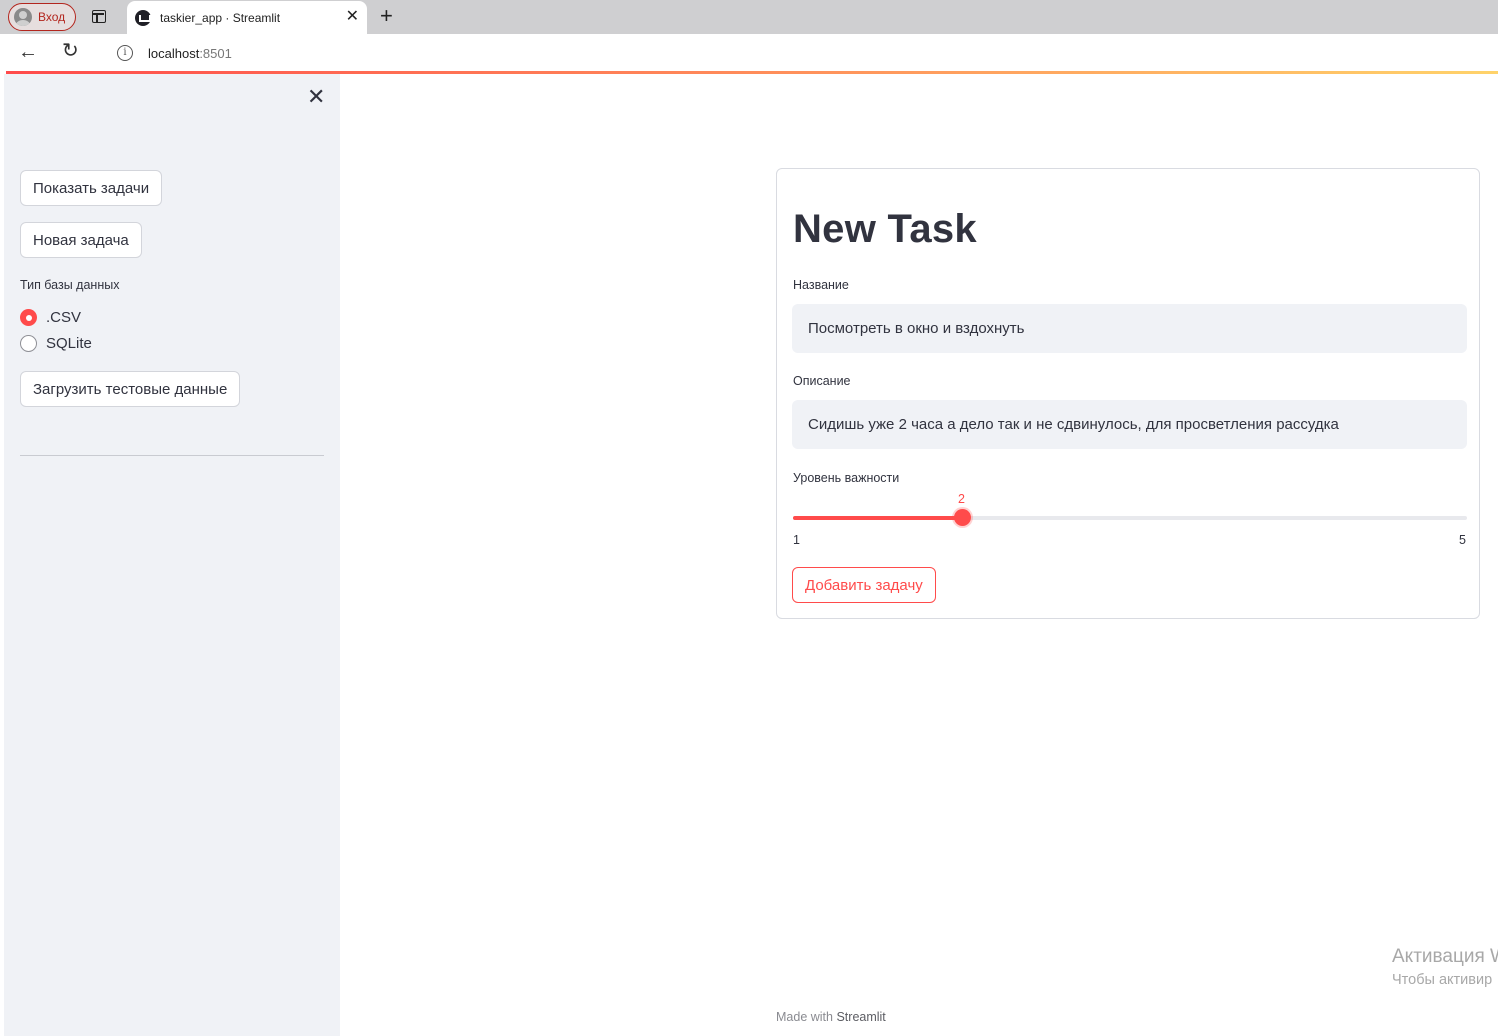 The height and width of the screenshot is (1036, 1498). I want to click on url-field: i localhost:8501, so click(799, 53).